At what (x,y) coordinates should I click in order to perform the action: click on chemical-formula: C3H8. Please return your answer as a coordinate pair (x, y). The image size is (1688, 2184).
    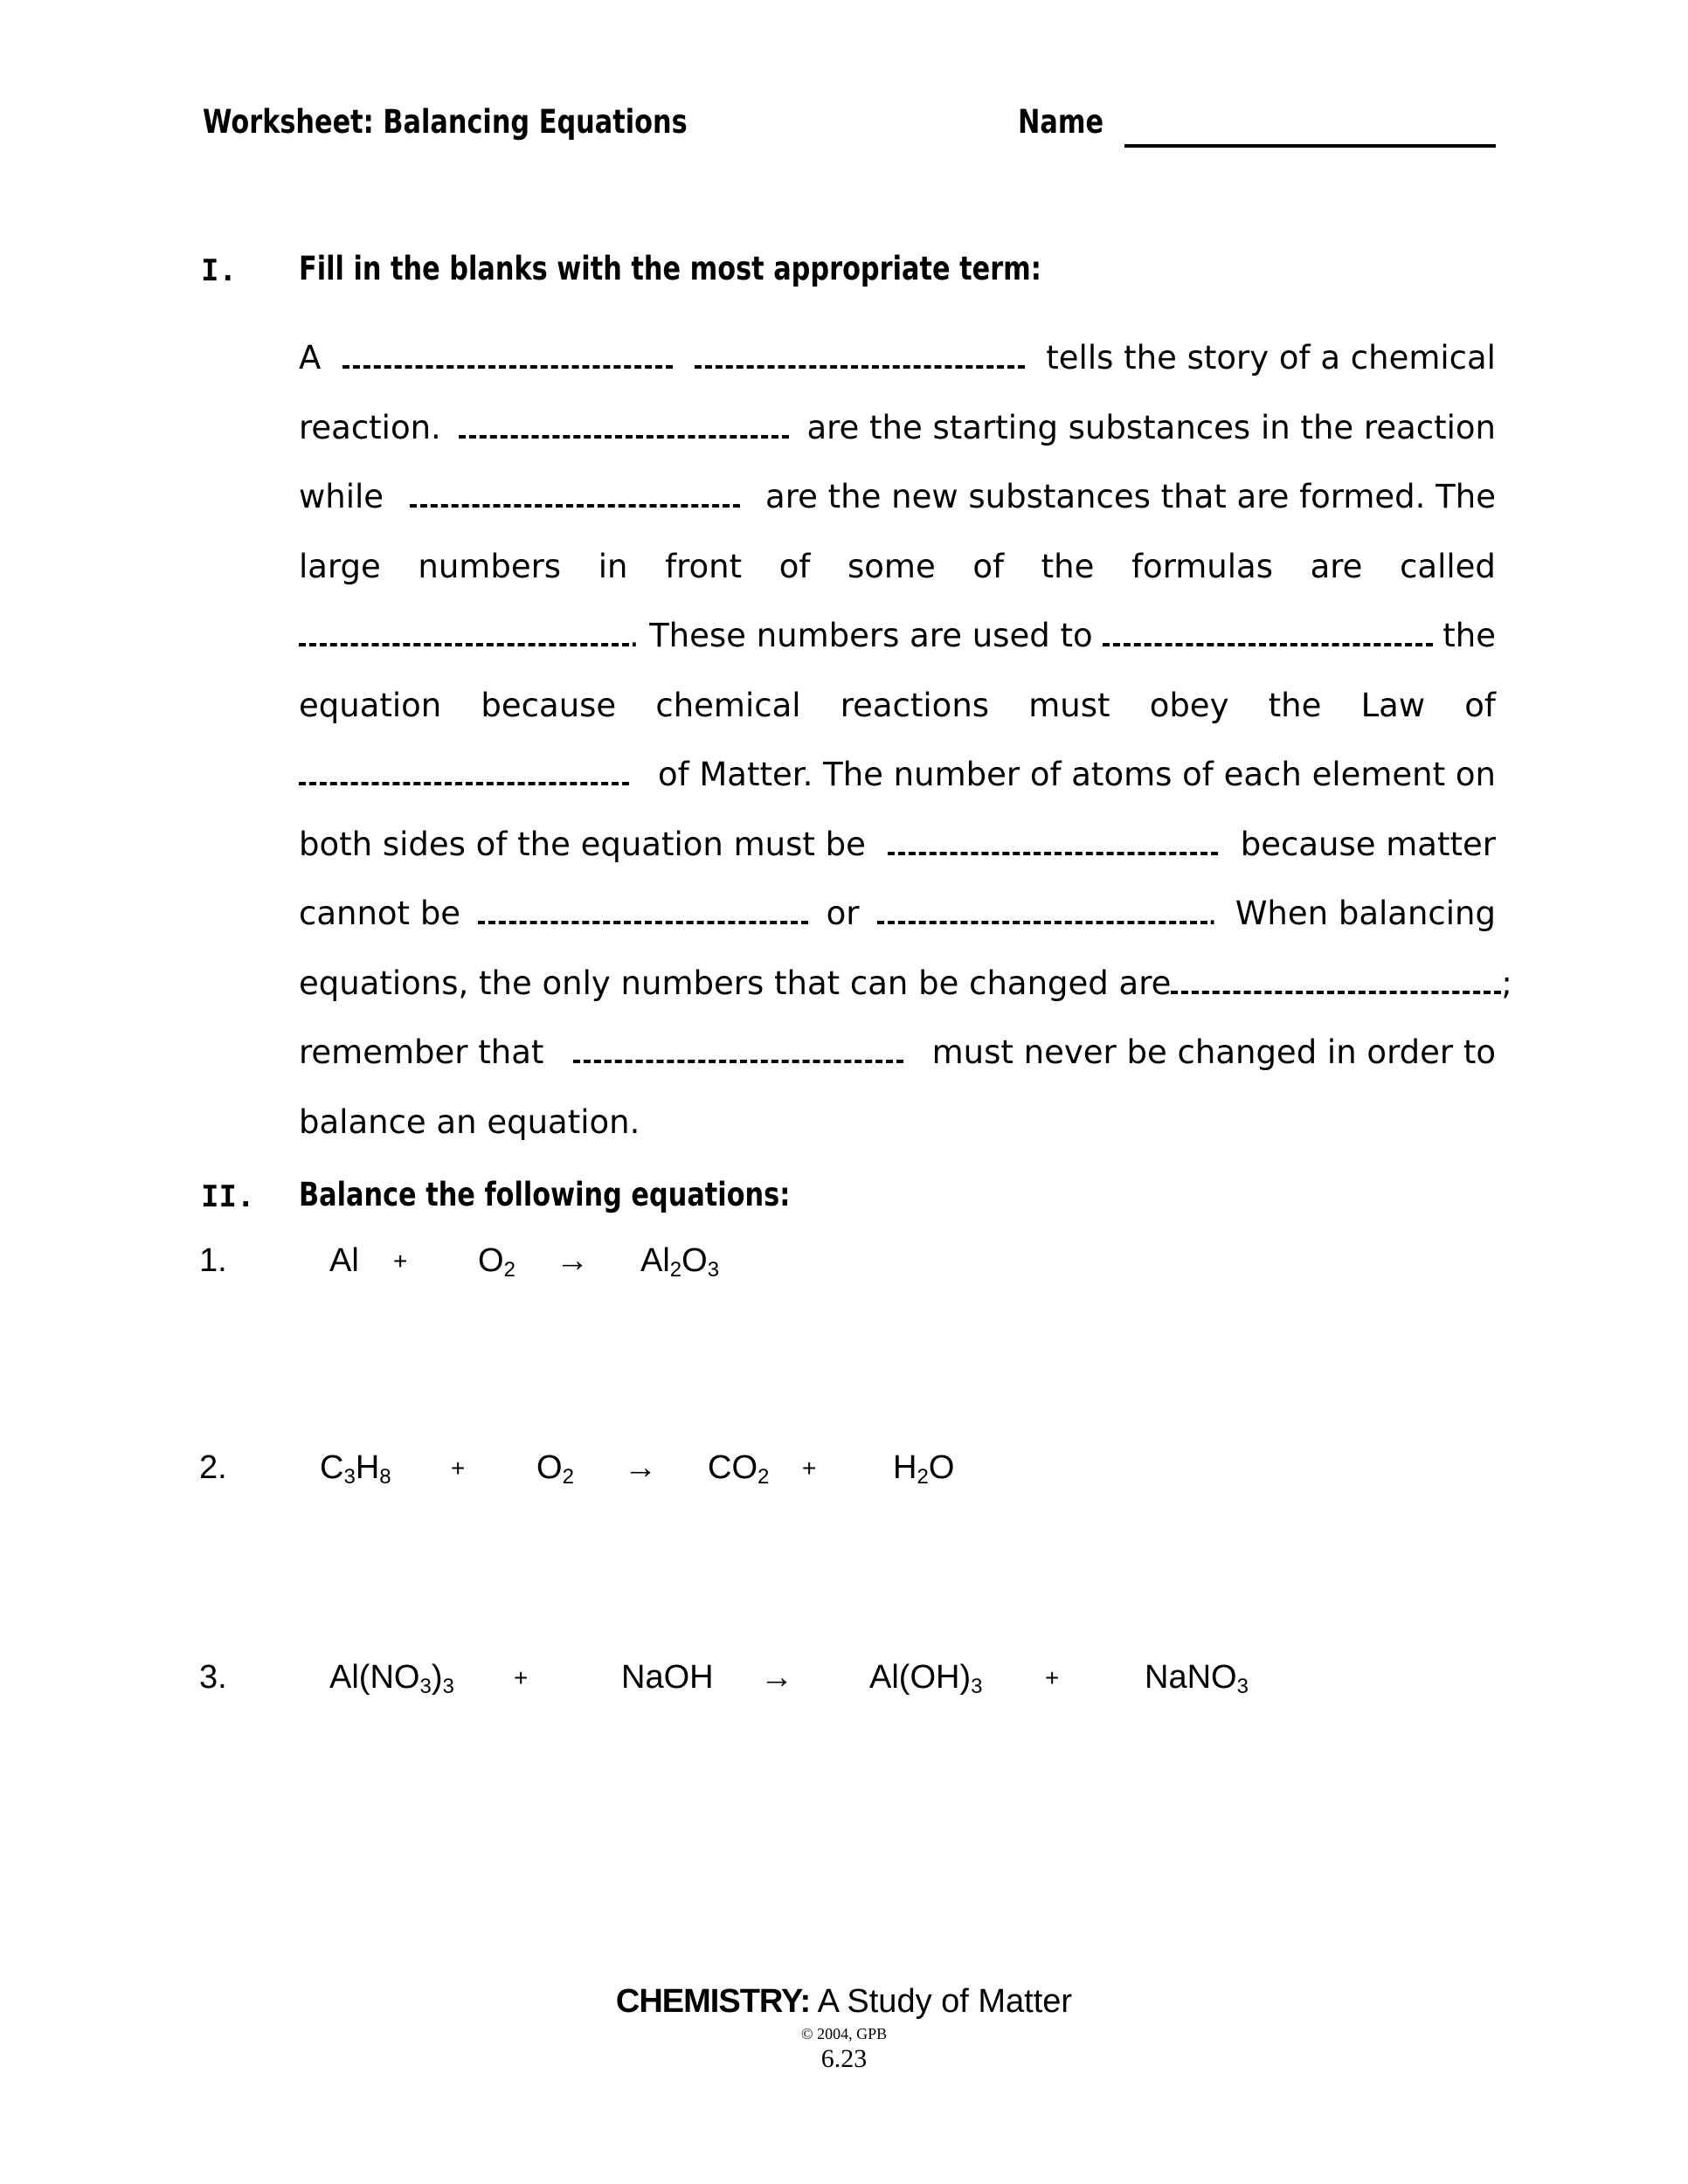
    Looking at the image, I should click on (355, 1469).